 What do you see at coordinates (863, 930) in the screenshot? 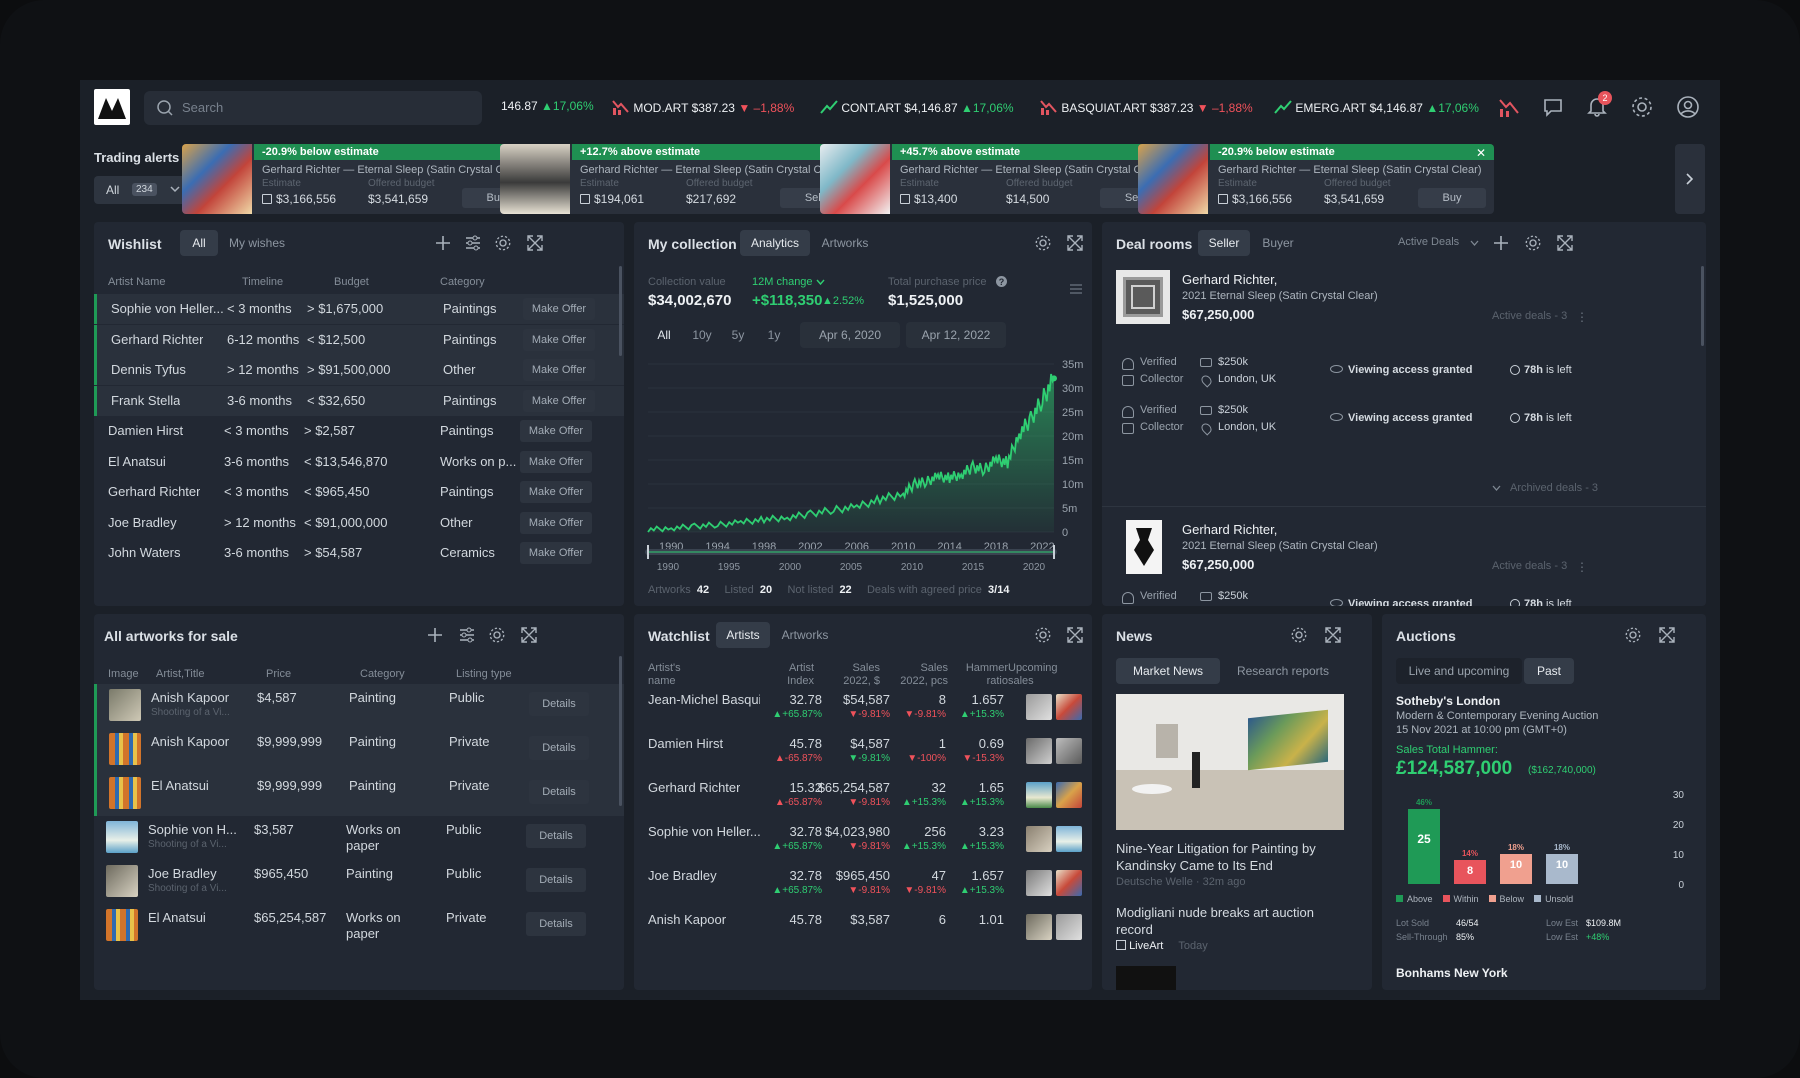
I see `table-row: Anish Kapoor 45.78 $3,587 6 1.01` at bounding box center [863, 930].